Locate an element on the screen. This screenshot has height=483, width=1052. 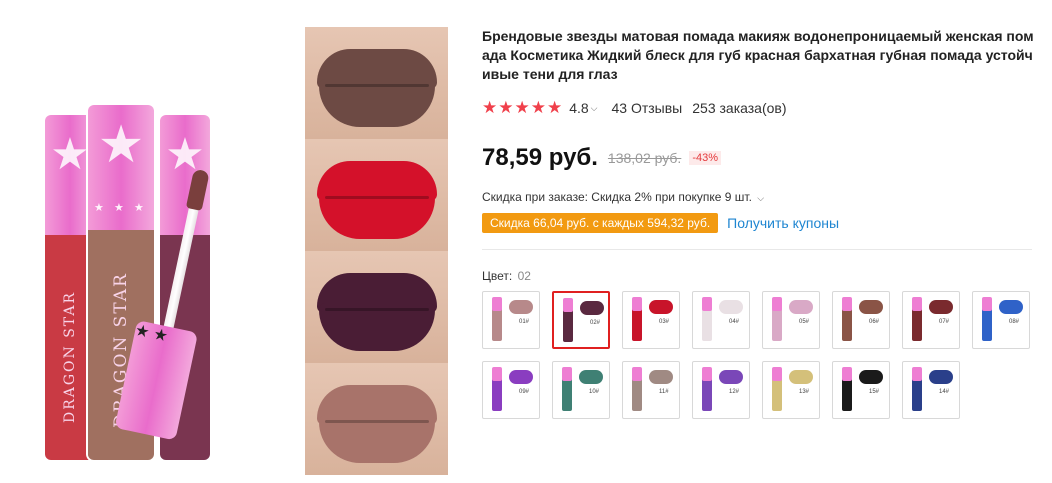
lips-gallery is located at coordinates (376, 251).